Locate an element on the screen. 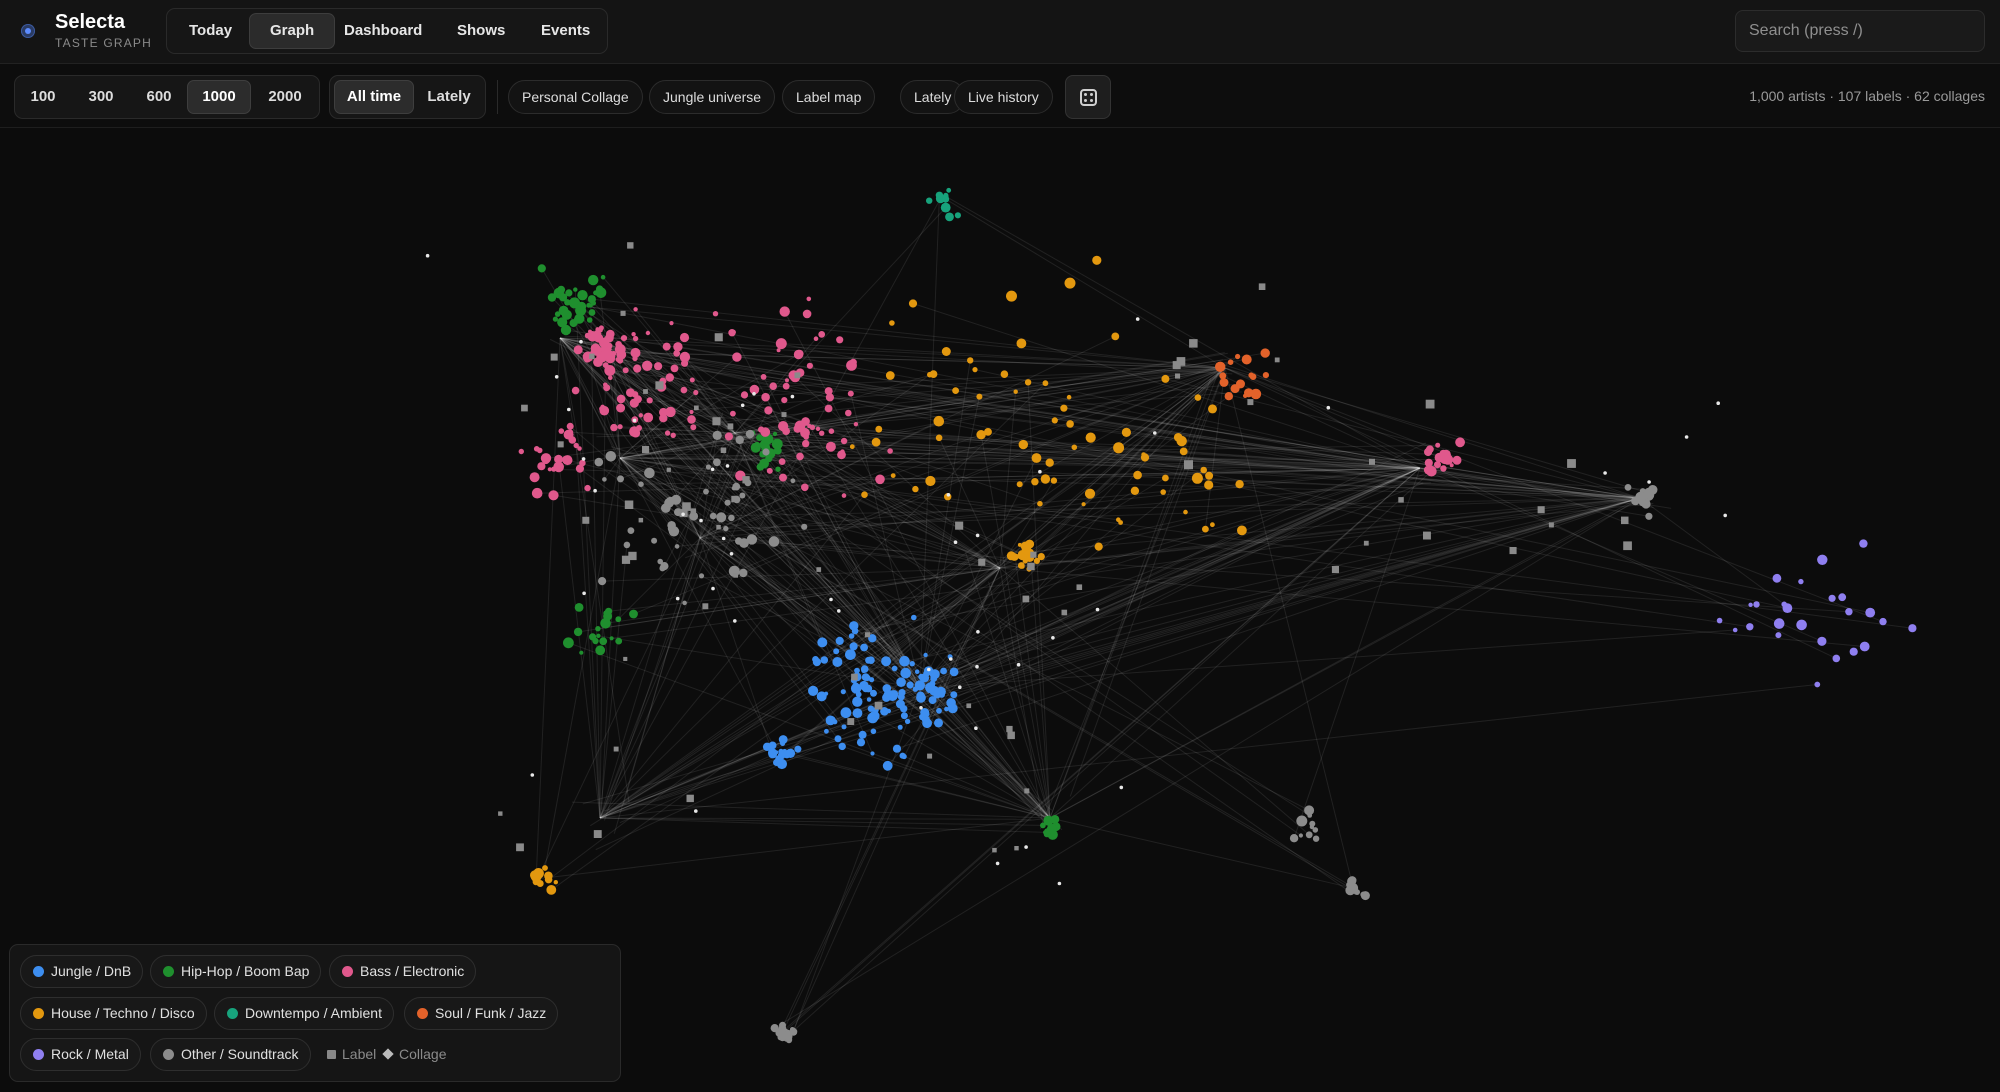 The image size is (2000, 1092). legend-rock-metal: Rock / Metal is located at coordinates (80, 1054).